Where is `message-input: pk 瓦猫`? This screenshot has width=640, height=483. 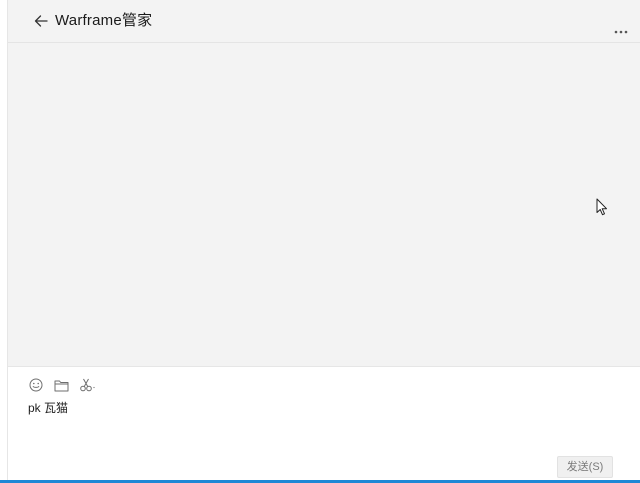
message-input: pk 瓦猫 is located at coordinates (48, 408).